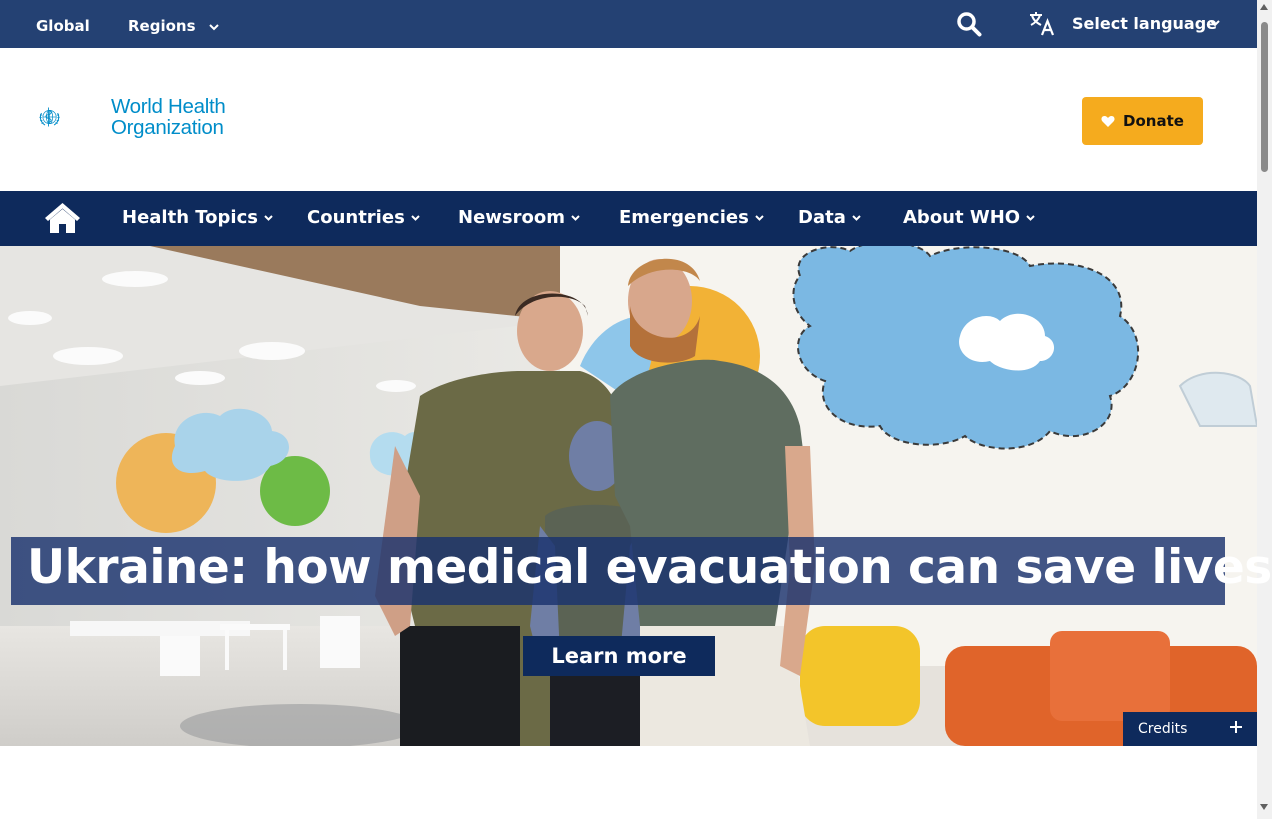 The height and width of the screenshot is (819, 1272). I want to click on nav-item-newsroom: Newsroom, so click(519, 217).